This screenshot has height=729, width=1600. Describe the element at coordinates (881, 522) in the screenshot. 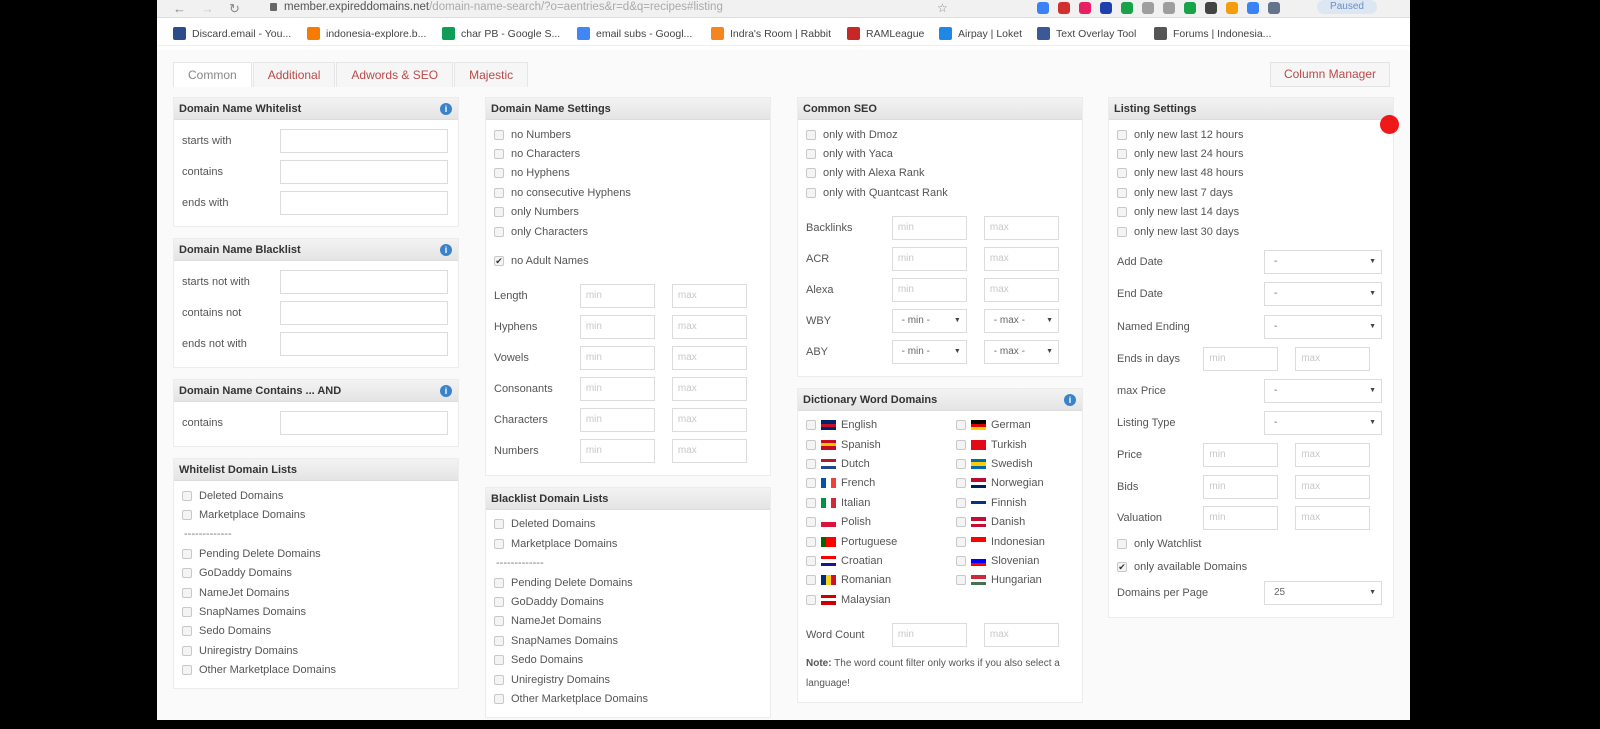

I see `language-option: Polish` at that location.